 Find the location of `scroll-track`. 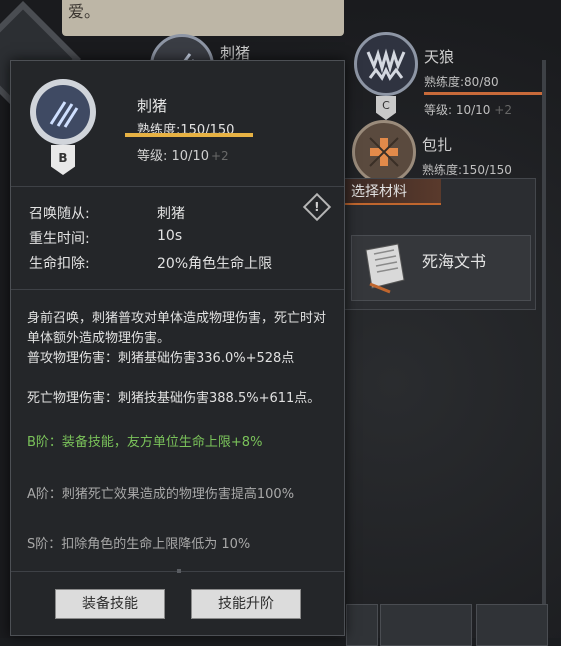

scroll-track is located at coordinates (544, 340).